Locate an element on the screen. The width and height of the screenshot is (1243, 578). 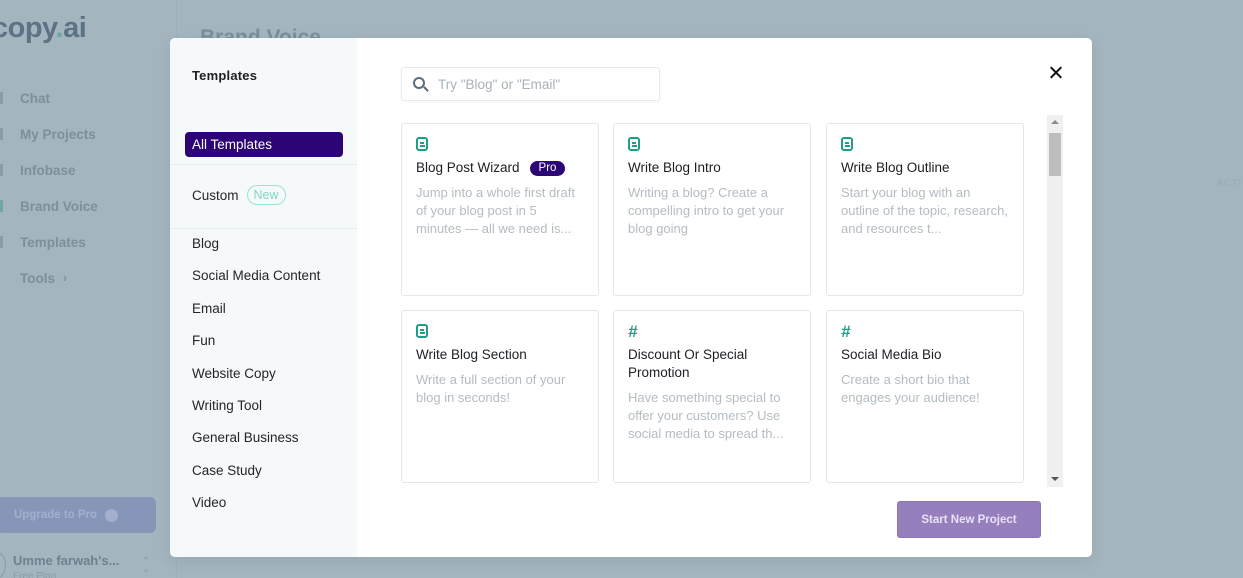
chevron-right-icon: › is located at coordinates (65, 278).